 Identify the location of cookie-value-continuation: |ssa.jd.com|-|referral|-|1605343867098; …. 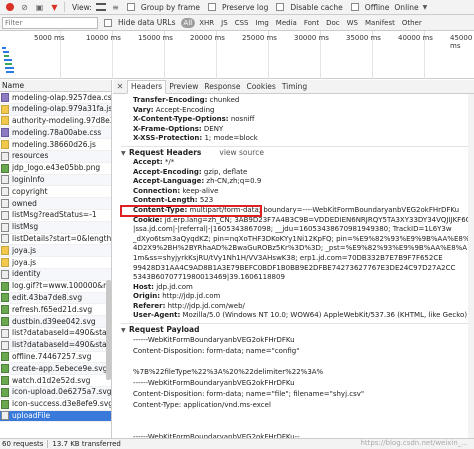
(297, 254).